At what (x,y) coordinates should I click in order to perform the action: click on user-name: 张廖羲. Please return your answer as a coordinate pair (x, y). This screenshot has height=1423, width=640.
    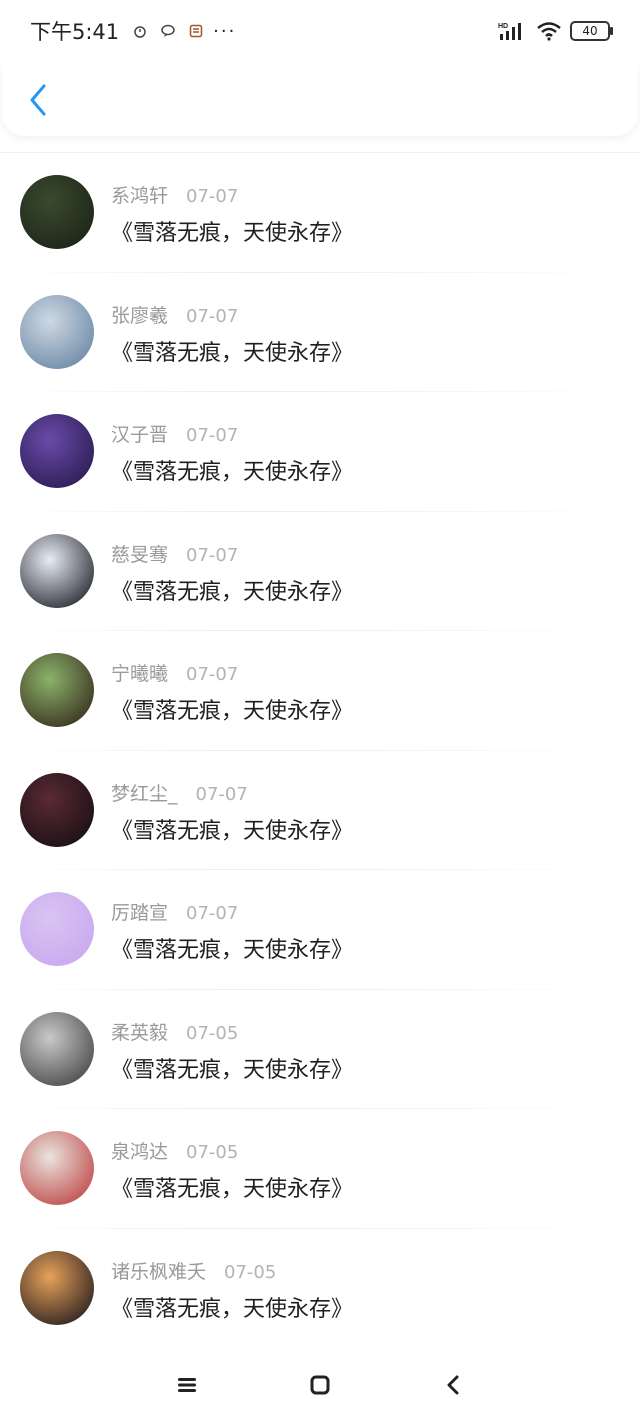
    Looking at the image, I should click on (140, 315).